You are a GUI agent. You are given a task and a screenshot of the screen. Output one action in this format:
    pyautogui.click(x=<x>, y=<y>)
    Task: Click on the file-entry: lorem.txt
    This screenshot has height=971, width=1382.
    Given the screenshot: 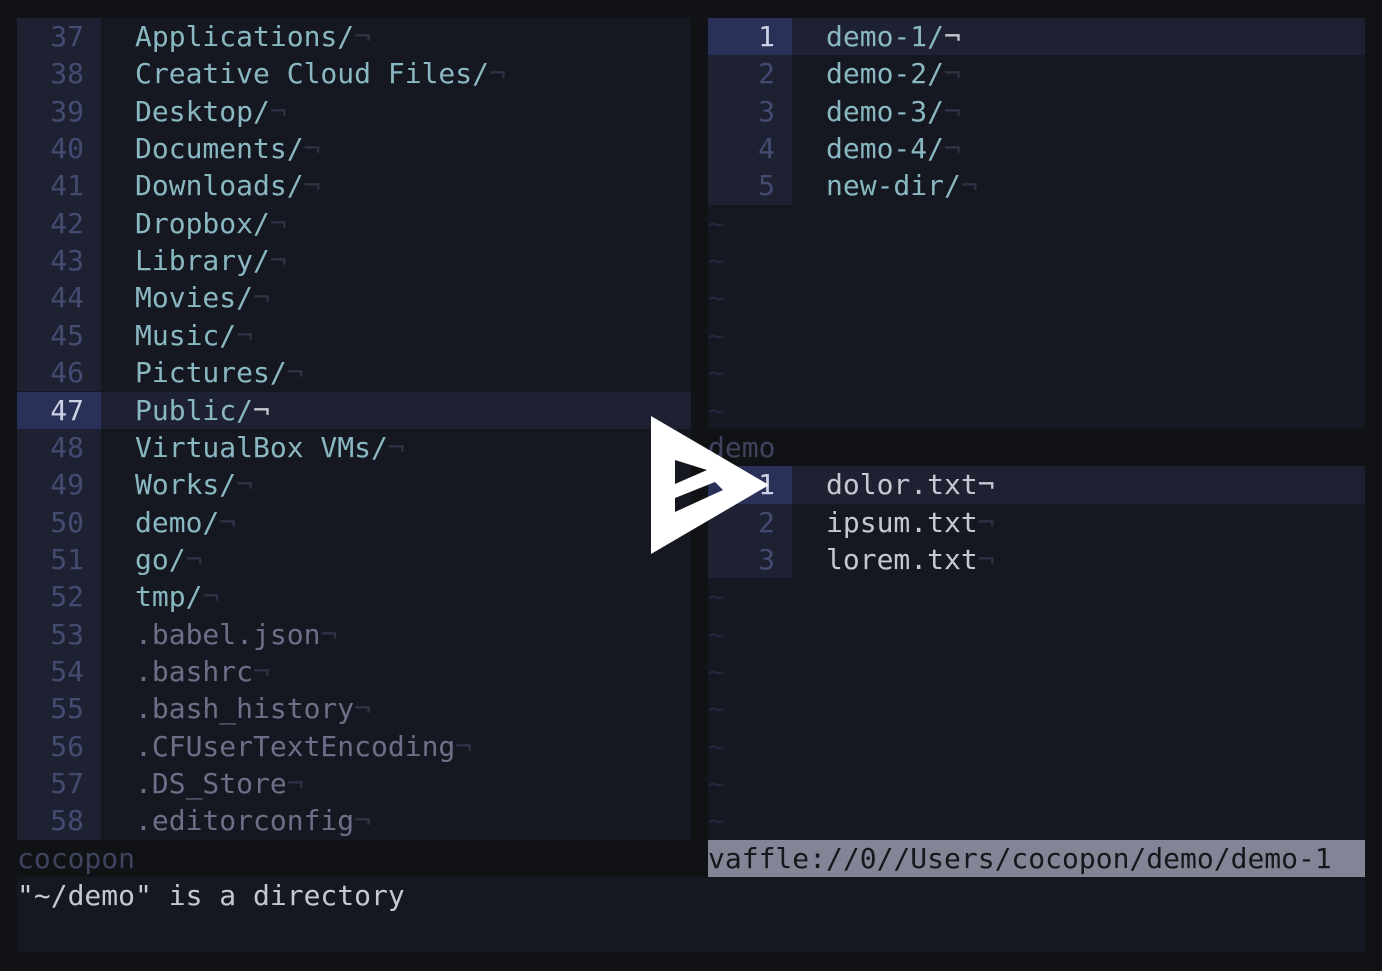 What is the action you would take?
    pyautogui.click(x=902, y=559)
    